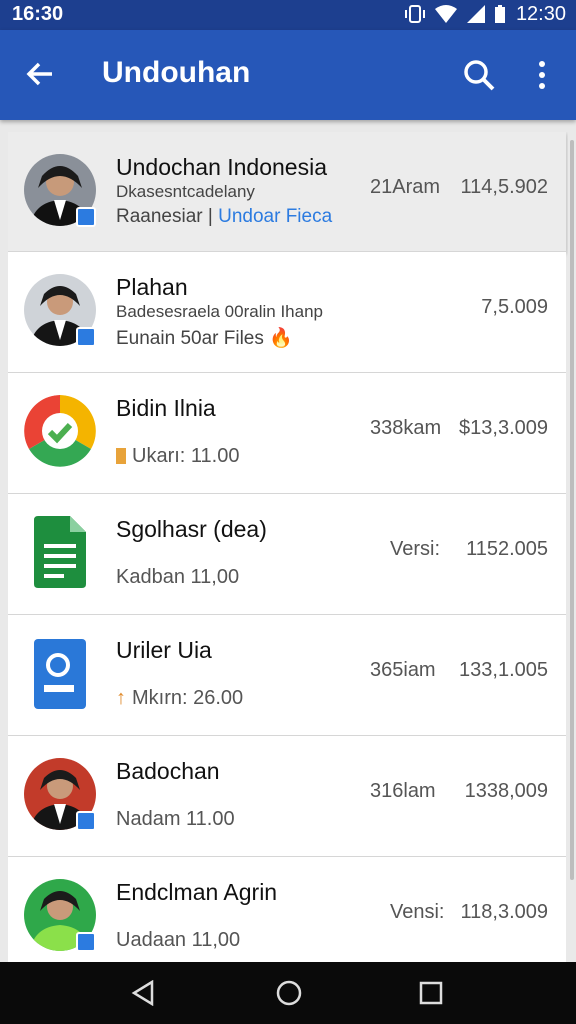  What do you see at coordinates (479, 75) in the screenshot?
I see `search-icon` at bounding box center [479, 75].